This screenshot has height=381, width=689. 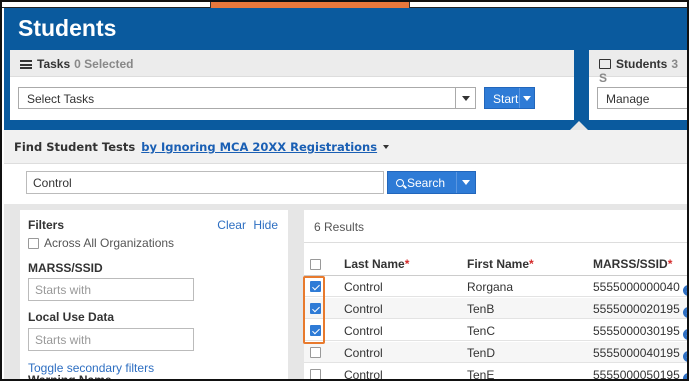 I want to click on search-icon, so click(x=400, y=183).